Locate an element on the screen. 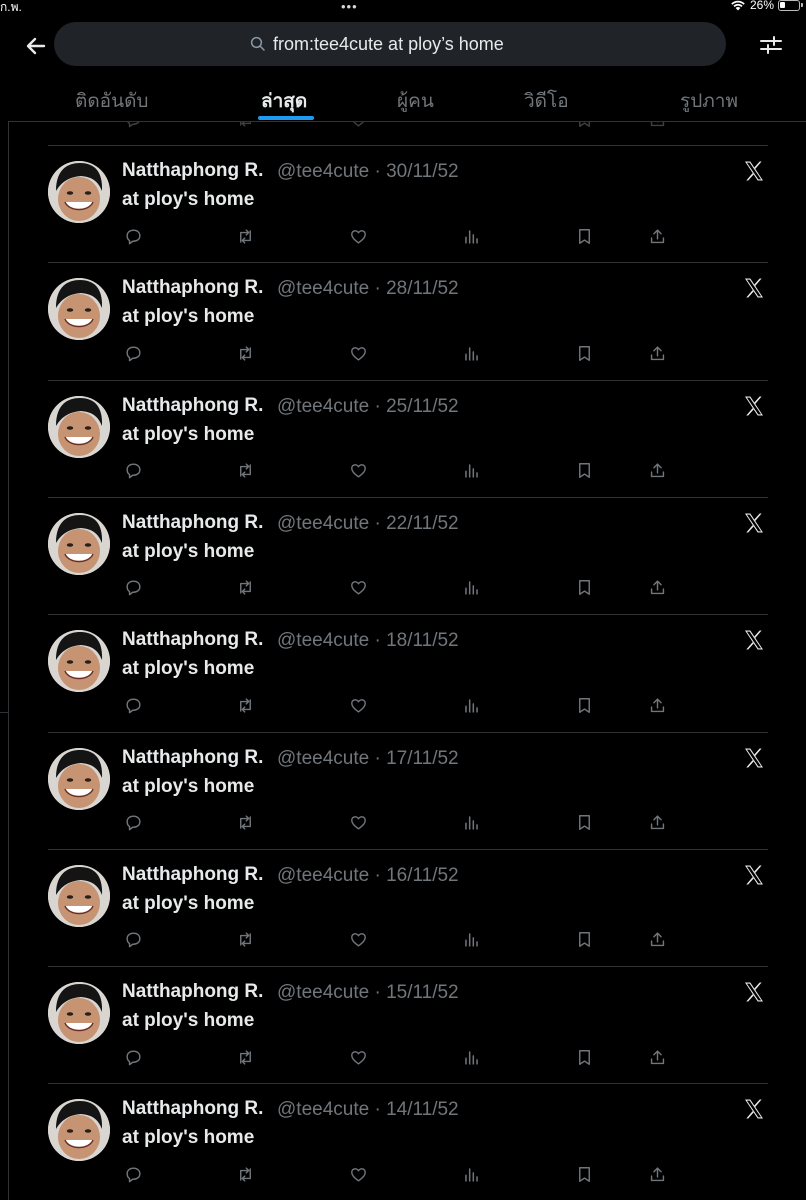 Image resolution: width=806 pixels, height=1200 pixels. search-field is located at coordinates (390, 44).